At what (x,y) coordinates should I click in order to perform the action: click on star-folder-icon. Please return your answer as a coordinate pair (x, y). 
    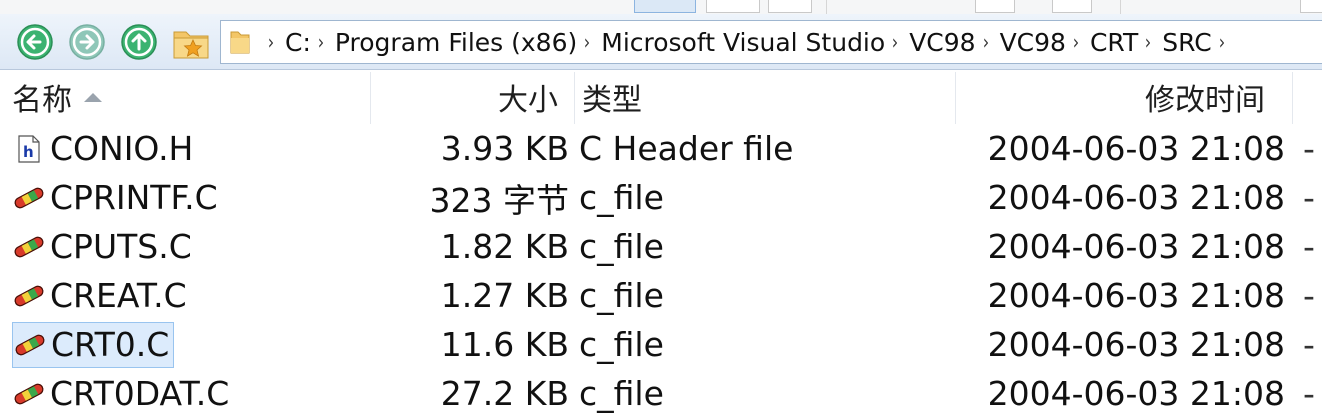
    Looking at the image, I should click on (191, 45).